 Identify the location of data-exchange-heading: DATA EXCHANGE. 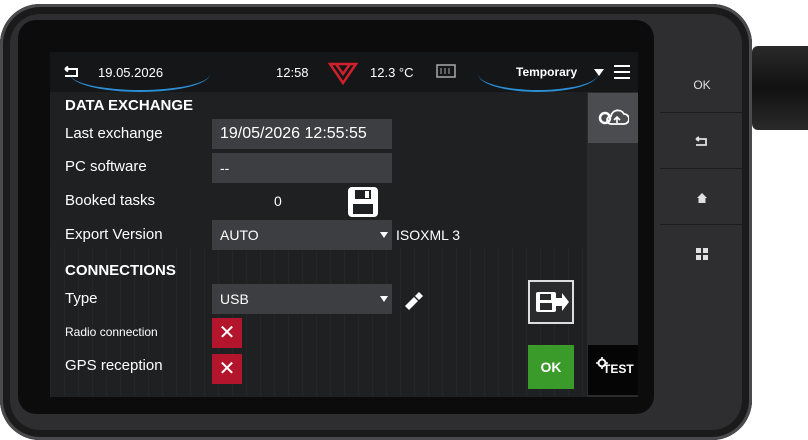
(129, 105).